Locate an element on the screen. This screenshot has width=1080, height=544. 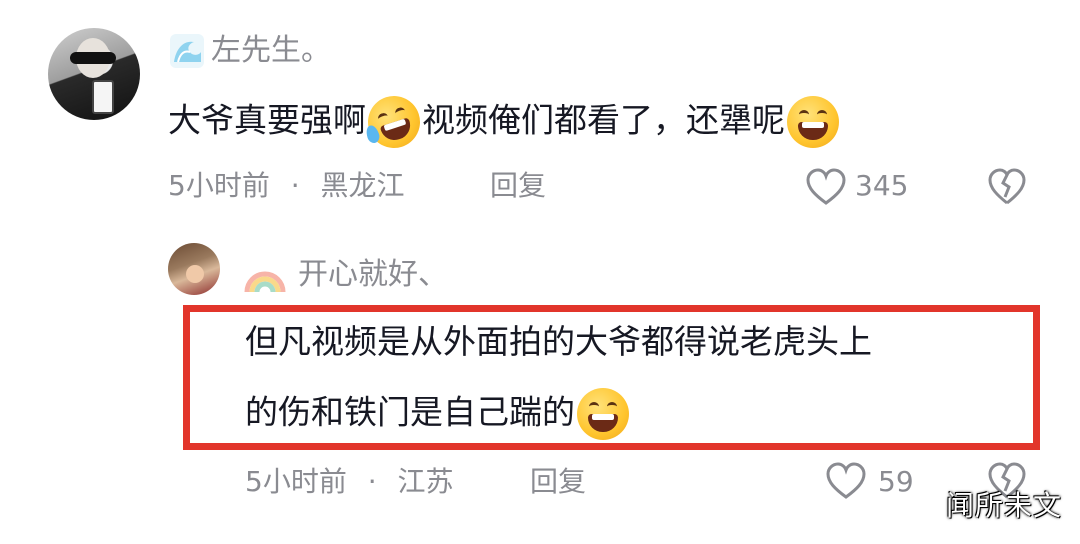
like-count-comment1: 345 is located at coordinates (882, 185).